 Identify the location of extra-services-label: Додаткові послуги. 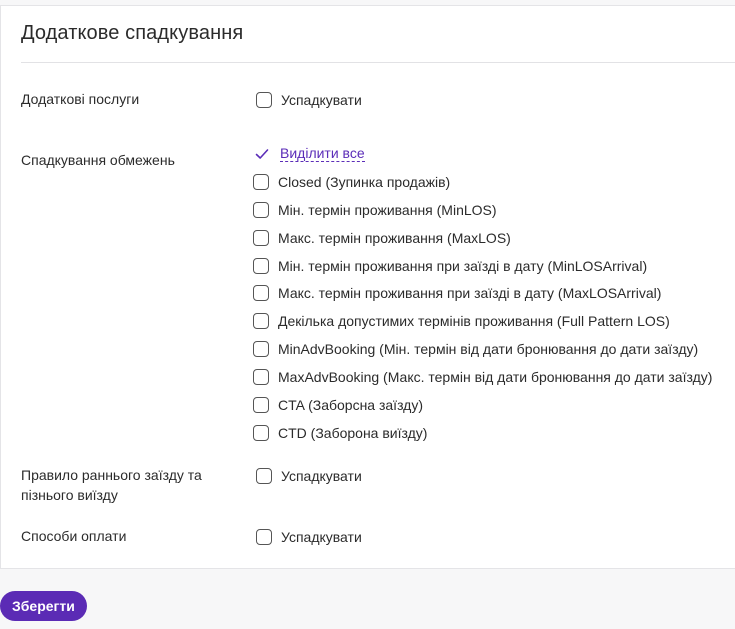
(80, 99).